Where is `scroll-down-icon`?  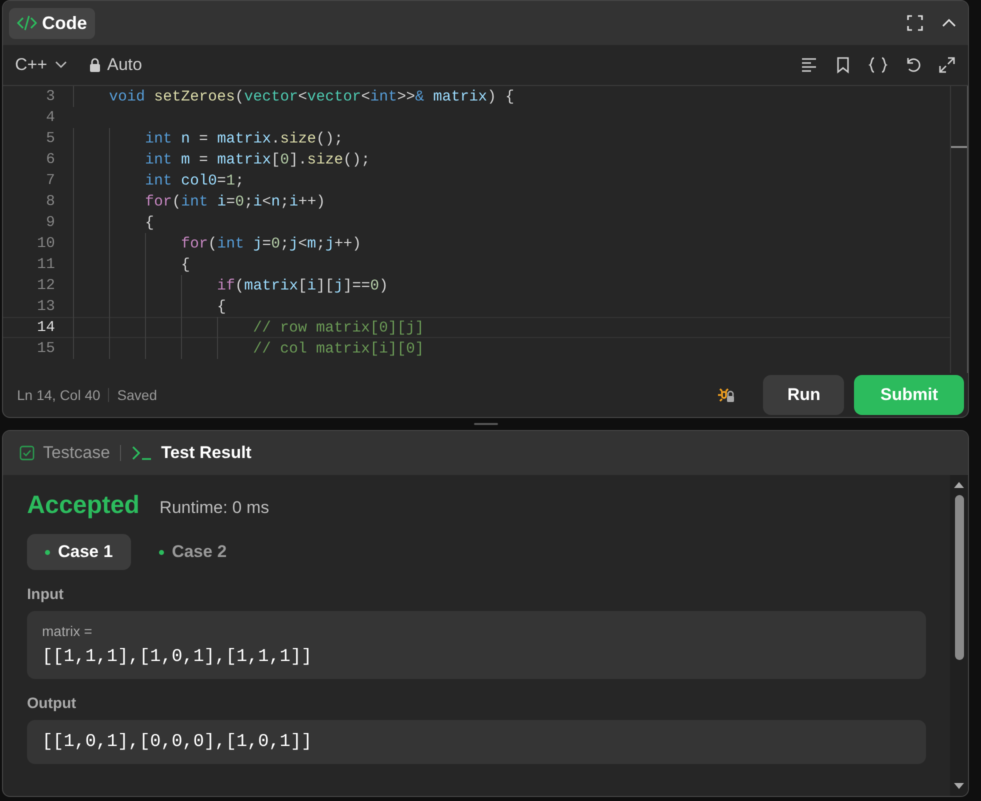 scroll-down-icon is located at coordinates (959, 786).